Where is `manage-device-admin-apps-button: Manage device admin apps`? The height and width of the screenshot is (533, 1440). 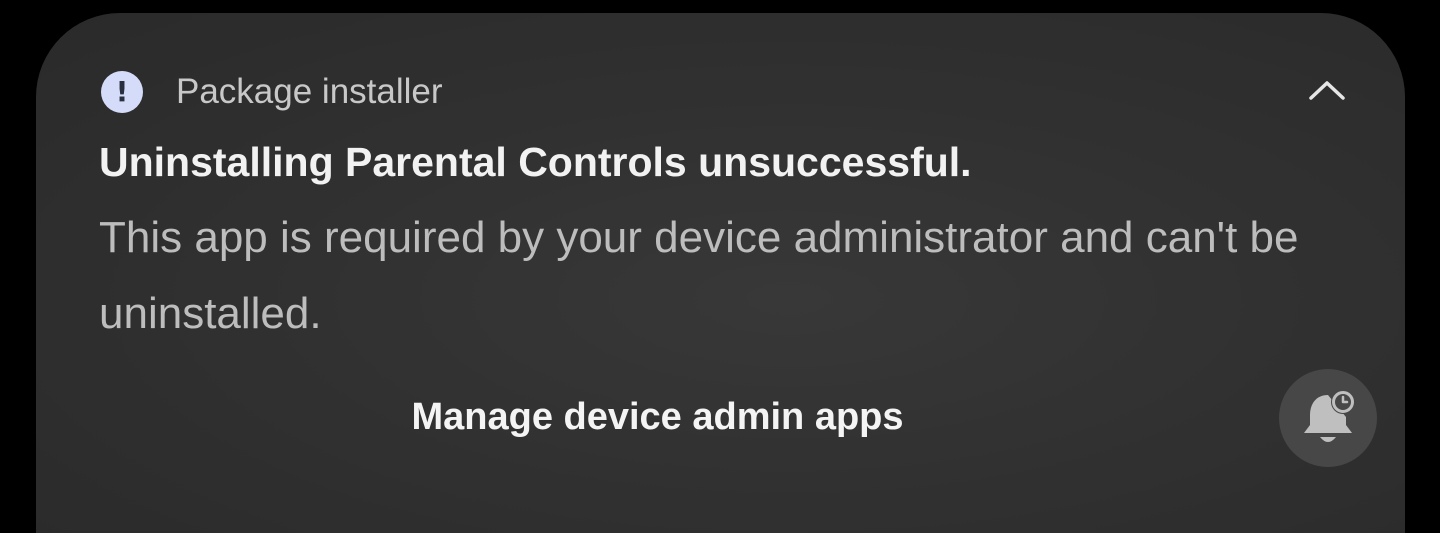
manage-device-admin-apps-button: Manage device admin apps is located at coordinates (657, 417).